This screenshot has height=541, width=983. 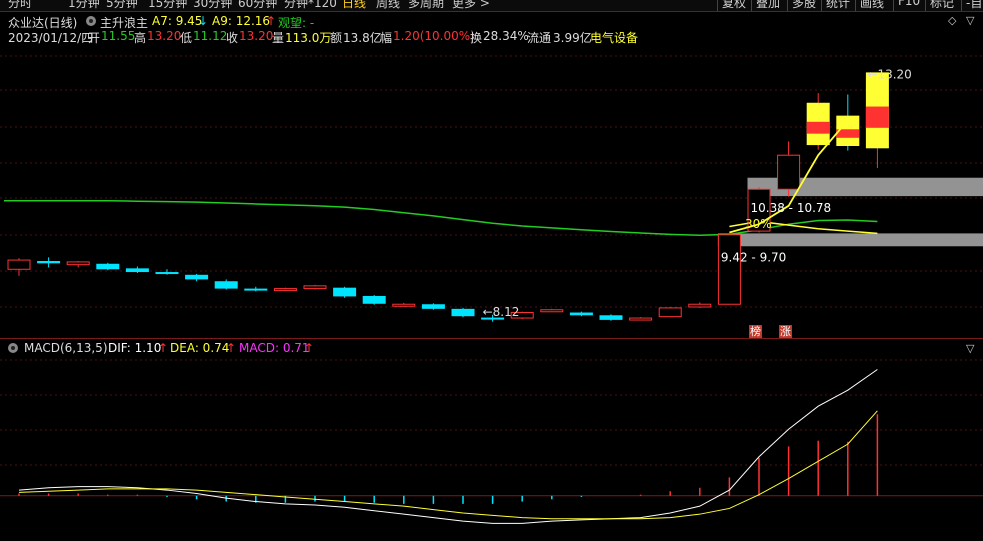 I want to click on macd-up-arrow-icon: ↑, so click(x=309, y=348).